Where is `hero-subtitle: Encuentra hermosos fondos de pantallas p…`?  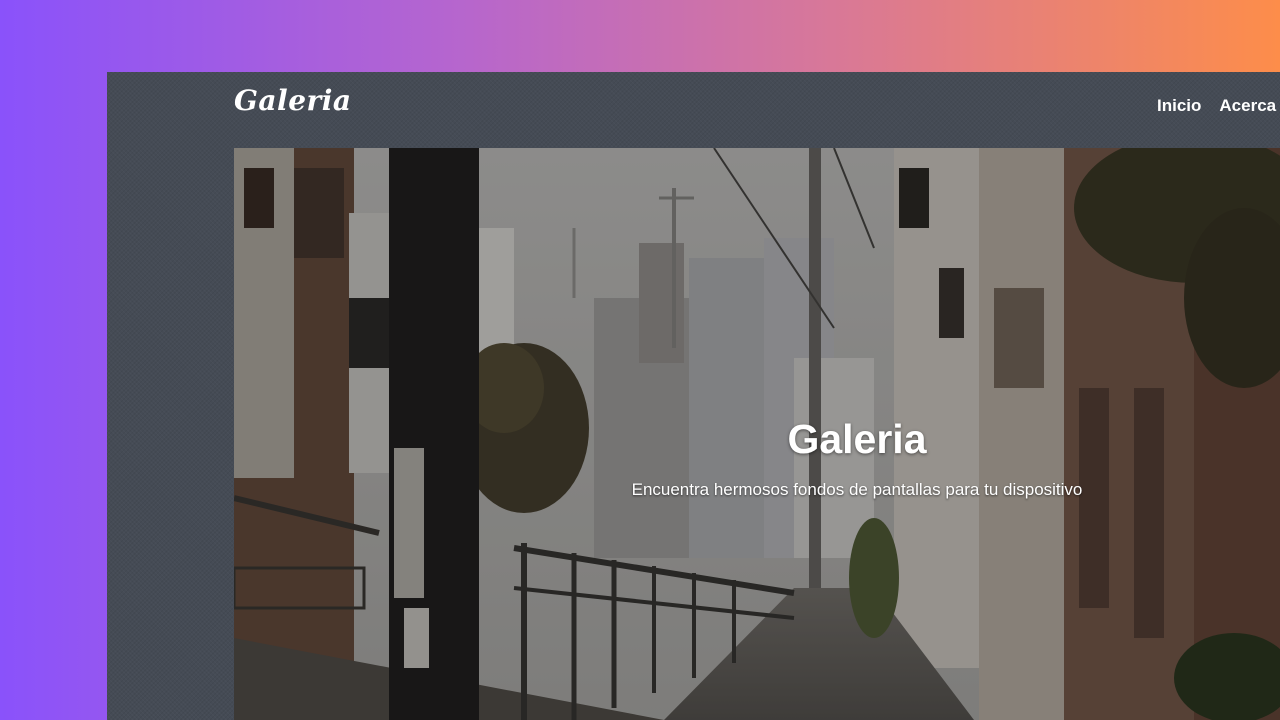 hero-subtitle: Encuentra hermosos fondos de pantallas p… is located at coordinates (857, 489).